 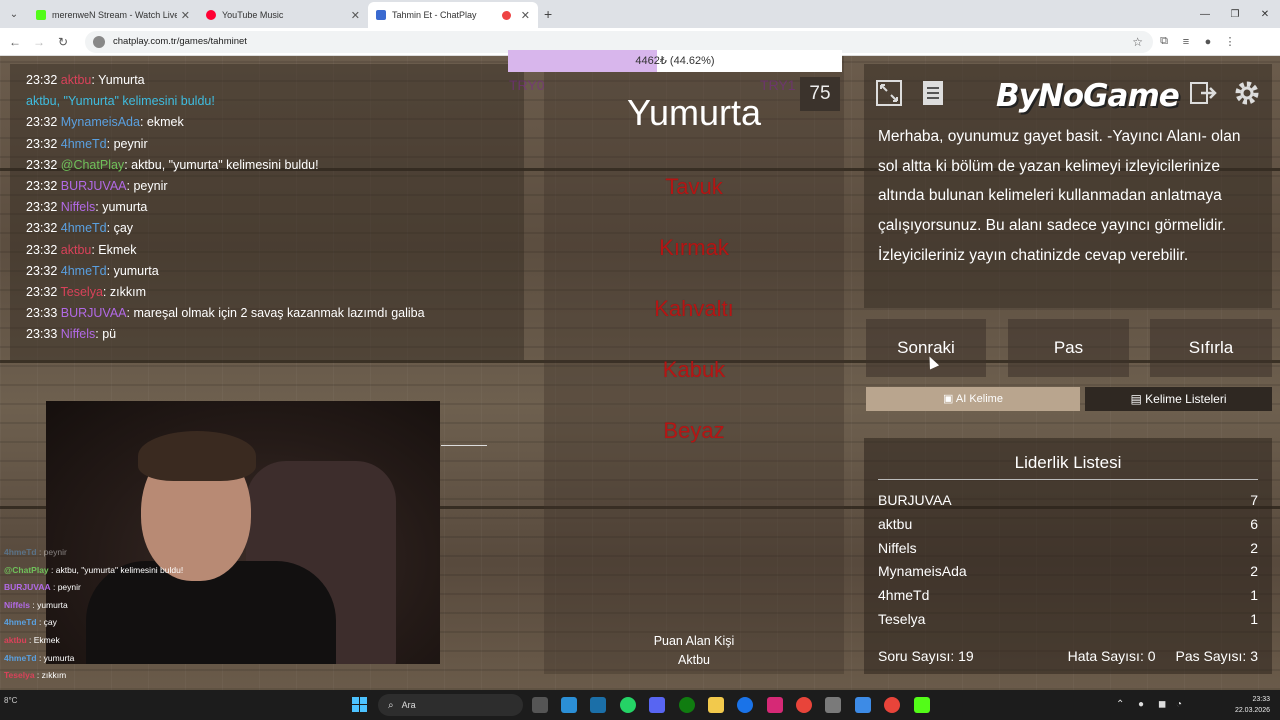 I want to click on fullscreen-icon, so click(x=889, y=93).